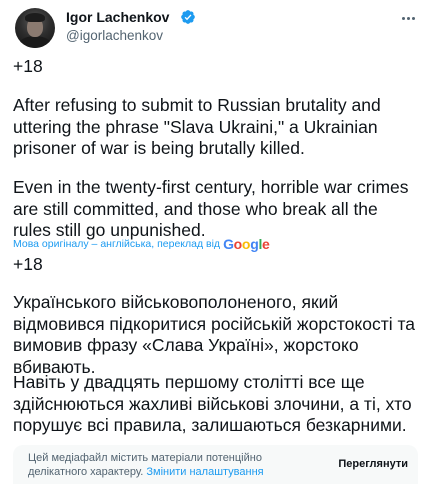 This screenshot has width=430, height=484. I want to click on tweet-header: Igor Lachenkov @igorlachenkov, so click(215, 25).